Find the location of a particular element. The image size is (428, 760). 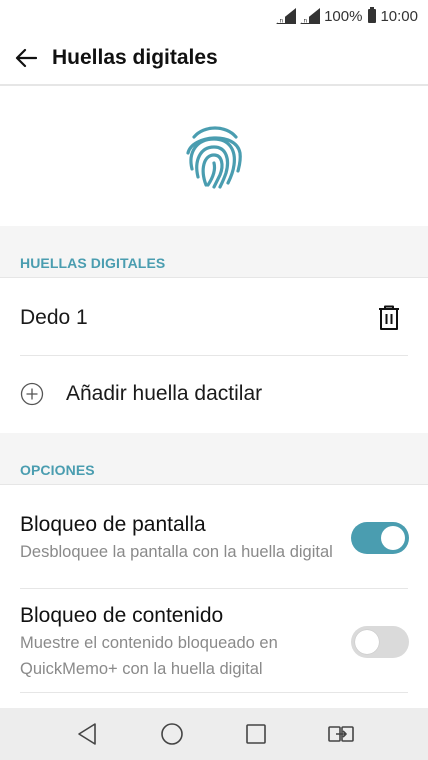

app-bar: Huellas digitales is located at coordinates (214, 59).